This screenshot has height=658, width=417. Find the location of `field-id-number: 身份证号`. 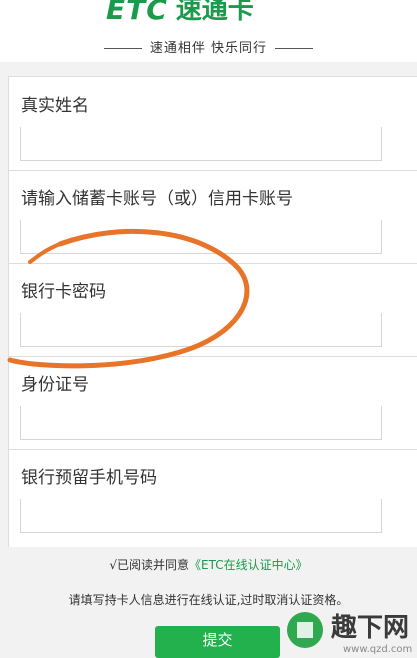

field-id-number: 身份证号 is located at coordinates (213, 403).